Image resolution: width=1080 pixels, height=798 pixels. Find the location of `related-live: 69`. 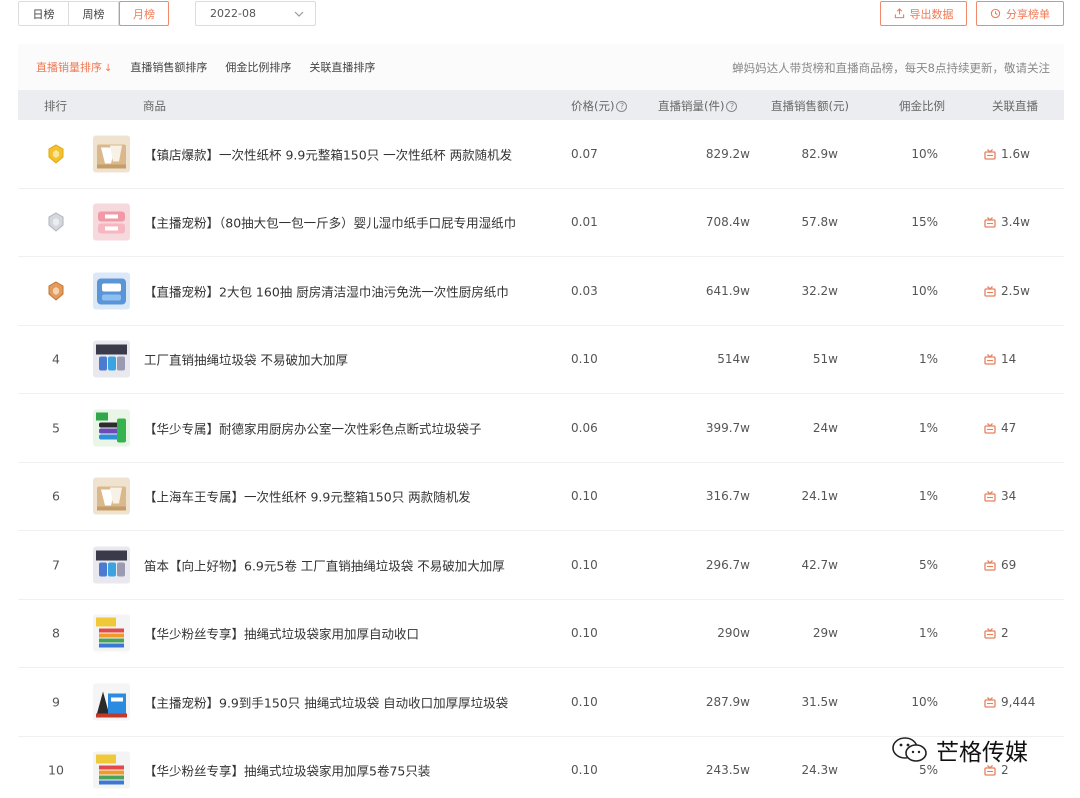

related-live: 69 is located at coordinates (1000, 565).